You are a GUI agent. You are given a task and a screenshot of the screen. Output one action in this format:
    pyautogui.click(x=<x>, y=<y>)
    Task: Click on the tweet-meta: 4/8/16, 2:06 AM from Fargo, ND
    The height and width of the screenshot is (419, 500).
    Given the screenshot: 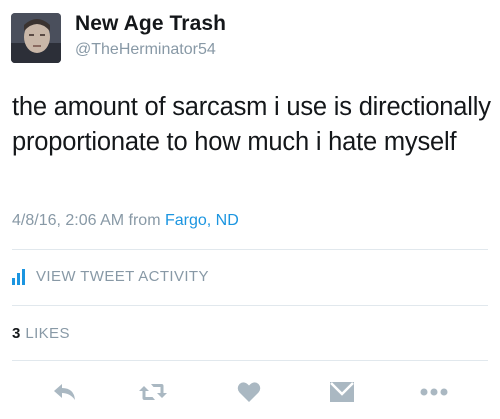 What is the action you would take?
    pyautogui.click(x=125, y=221)
    